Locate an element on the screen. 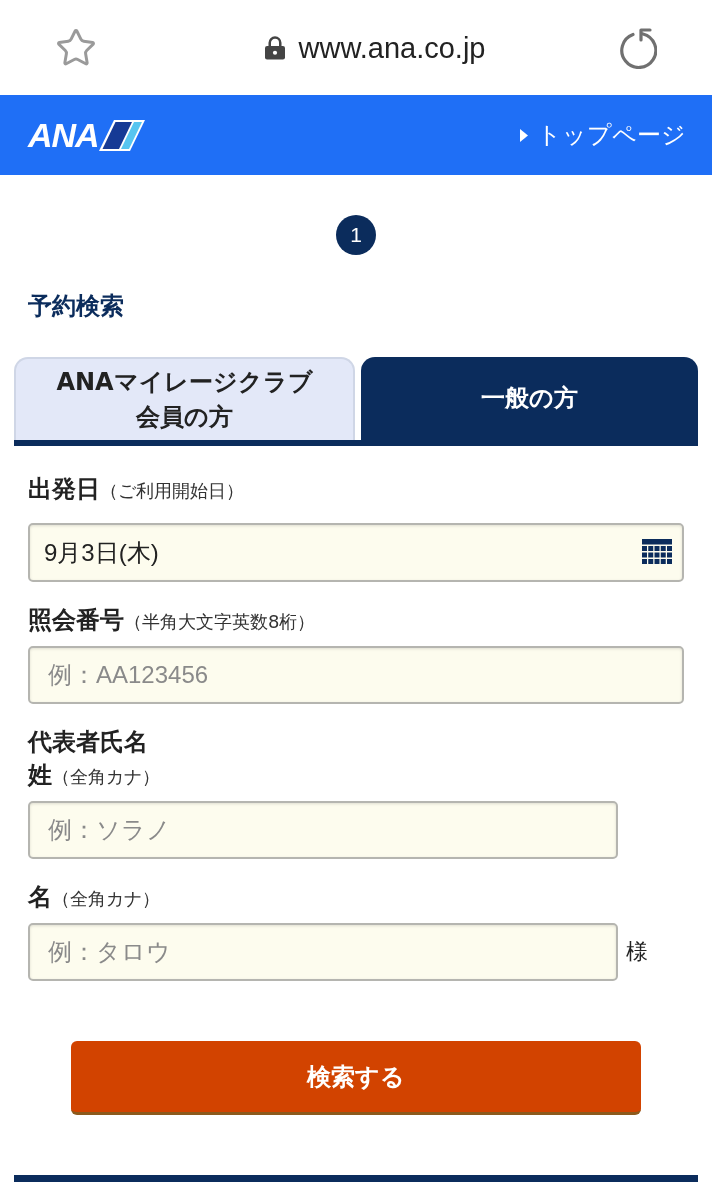  input-field: 例：AA123456 is located at coordinates (356, 675).